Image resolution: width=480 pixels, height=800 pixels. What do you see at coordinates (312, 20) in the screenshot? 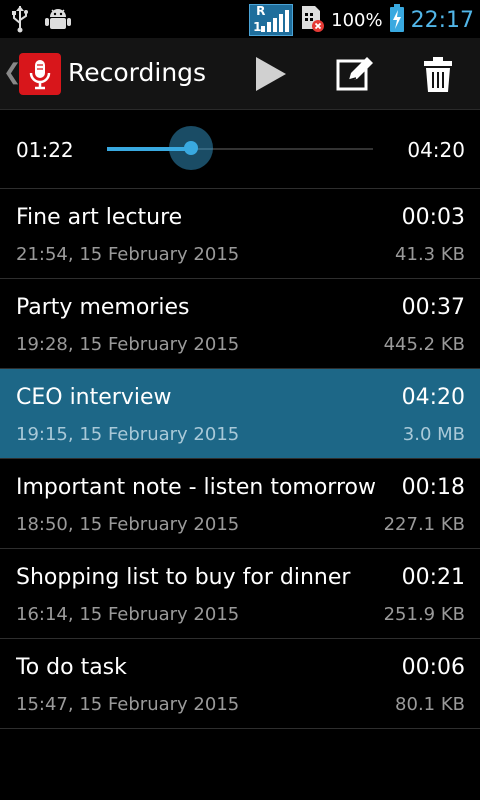
I see `no-sim-icon` at bounding box center [312, 20].